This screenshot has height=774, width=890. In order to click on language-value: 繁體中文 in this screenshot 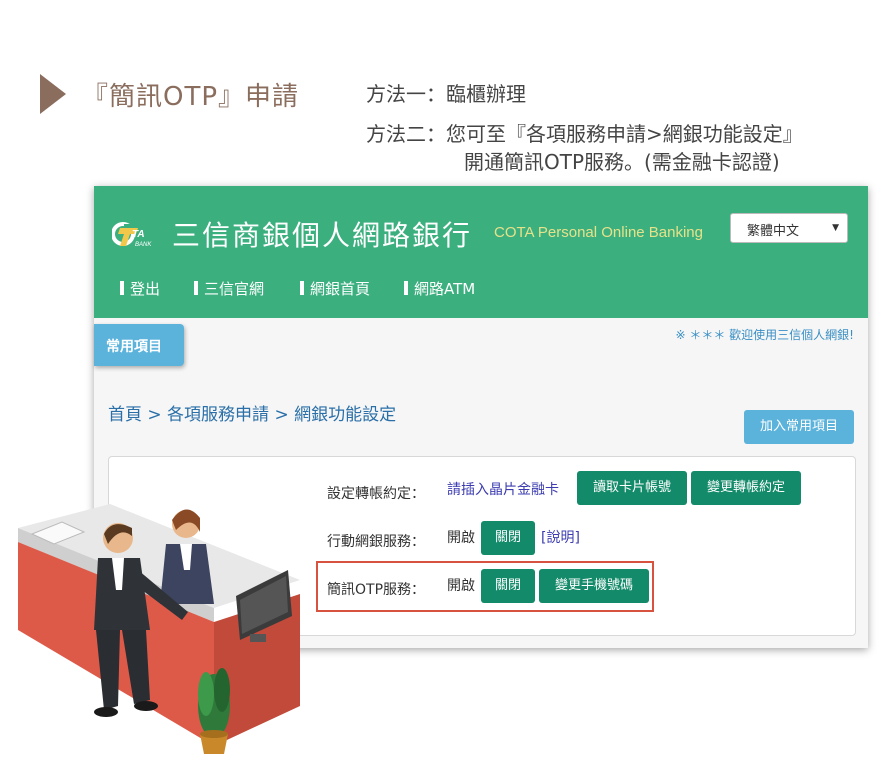, I will do `click(773, 231)`.